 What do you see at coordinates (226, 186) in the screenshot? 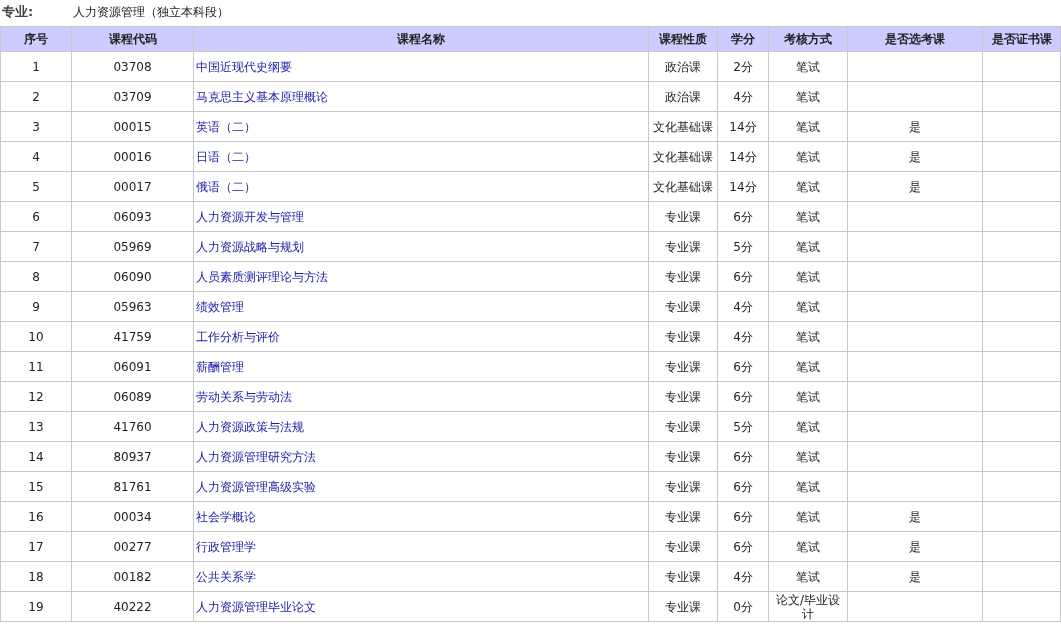
I see `course-link: 俄语（二）` at bounding box center [226, 186].